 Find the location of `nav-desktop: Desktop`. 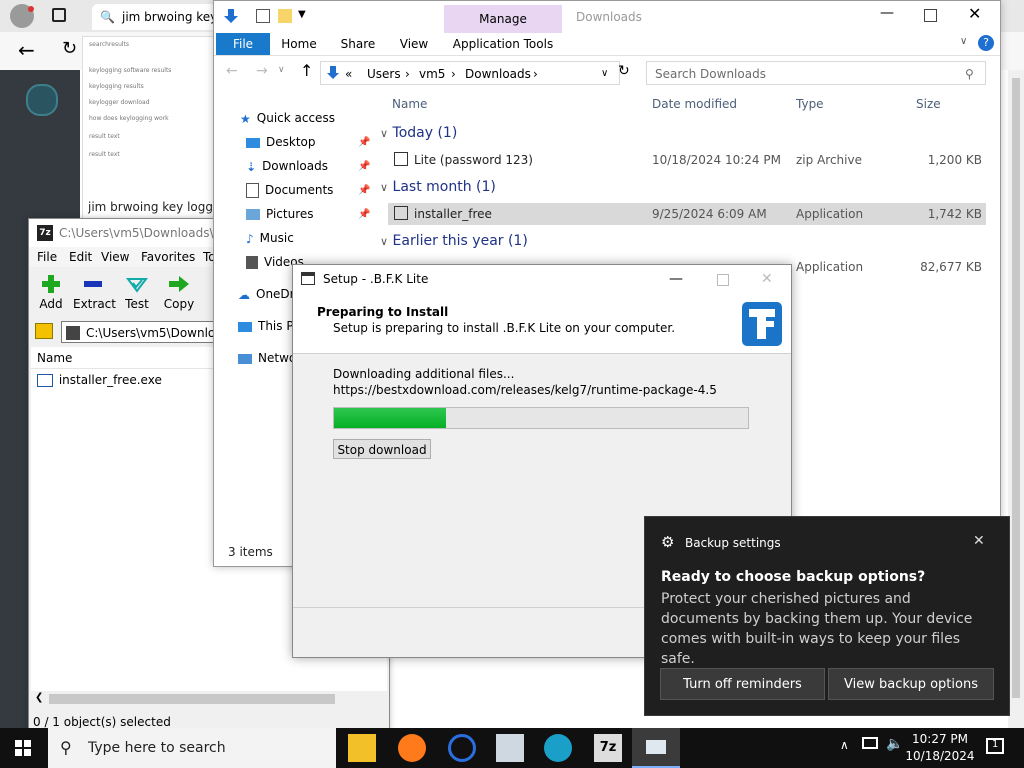

nav-desktop: Desktop is located at coordinates (281, 142).